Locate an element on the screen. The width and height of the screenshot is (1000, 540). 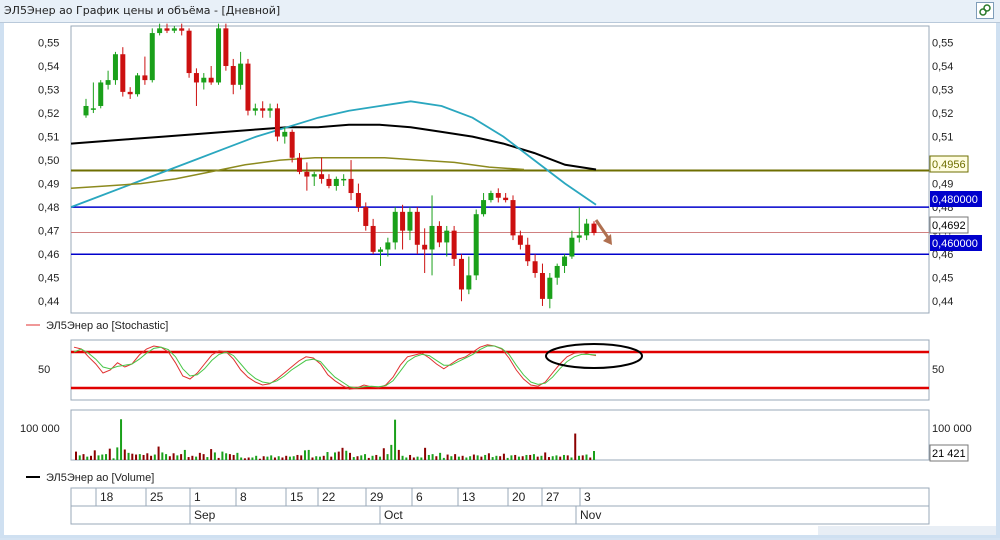
day-tick-label: 8 is located at coordinates (243, 497).